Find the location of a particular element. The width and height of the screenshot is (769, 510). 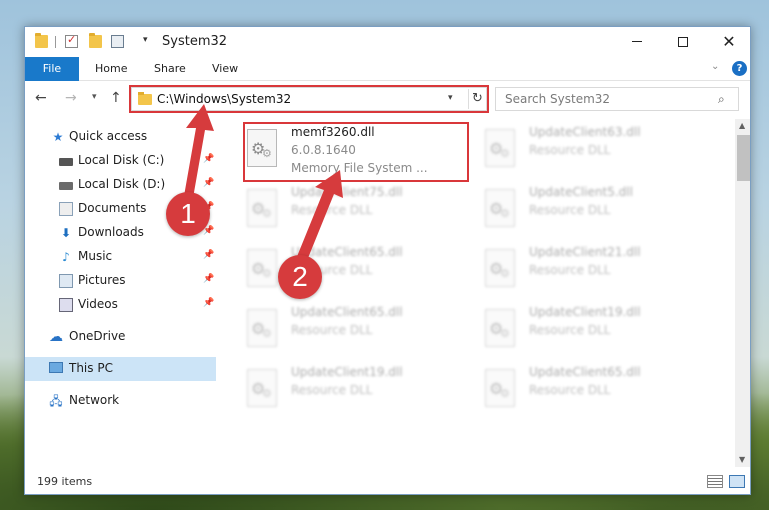

new-folder-icon is located at coordinates (95, 40).